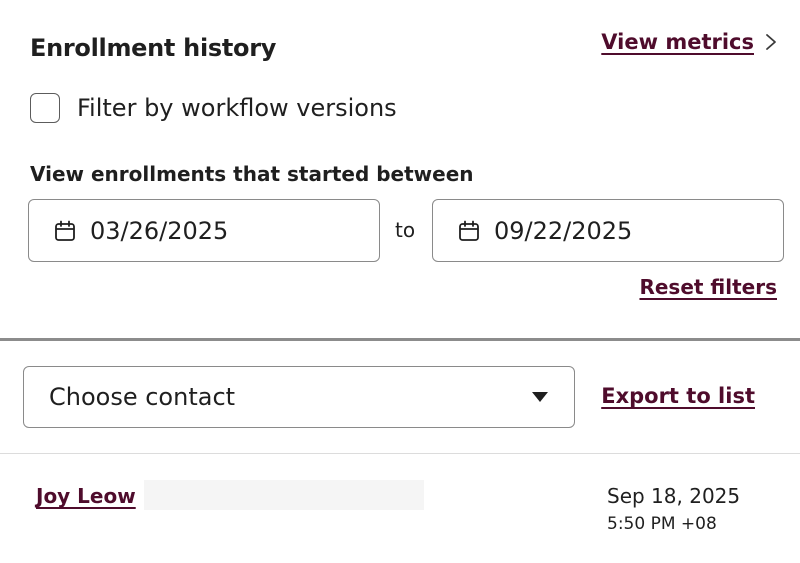  I want to click on date-range-separator: to, so click(405, 230).